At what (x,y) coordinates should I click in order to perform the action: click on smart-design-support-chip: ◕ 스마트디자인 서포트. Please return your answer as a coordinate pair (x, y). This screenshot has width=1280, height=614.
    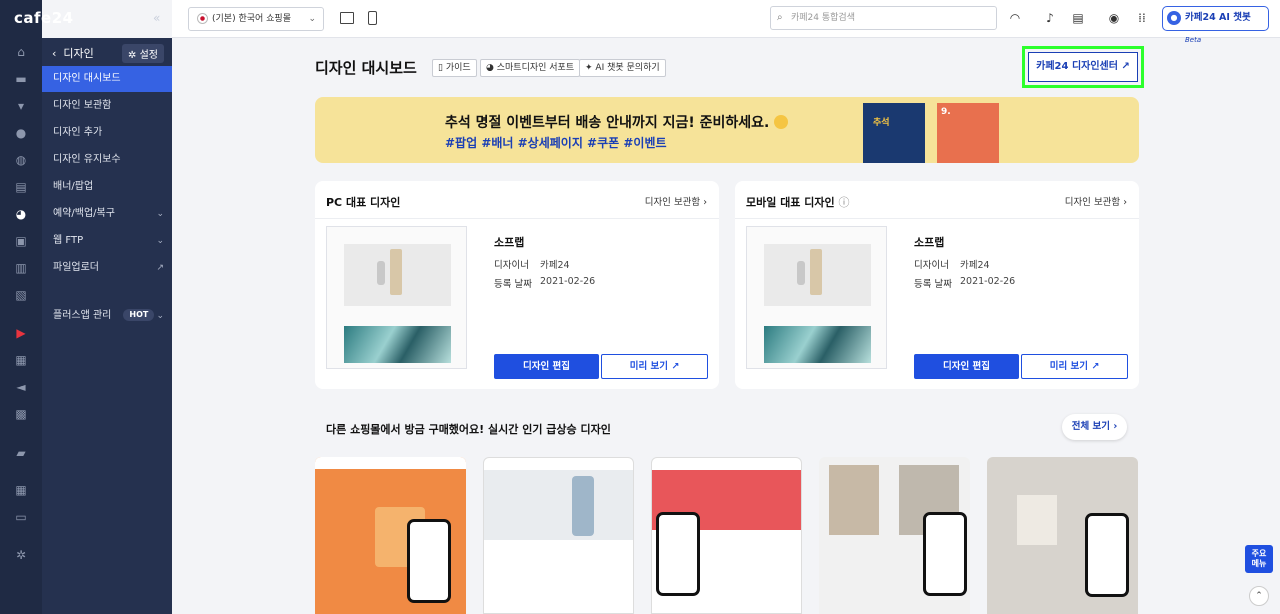
    Looking at the image, I should click on (530, 68).